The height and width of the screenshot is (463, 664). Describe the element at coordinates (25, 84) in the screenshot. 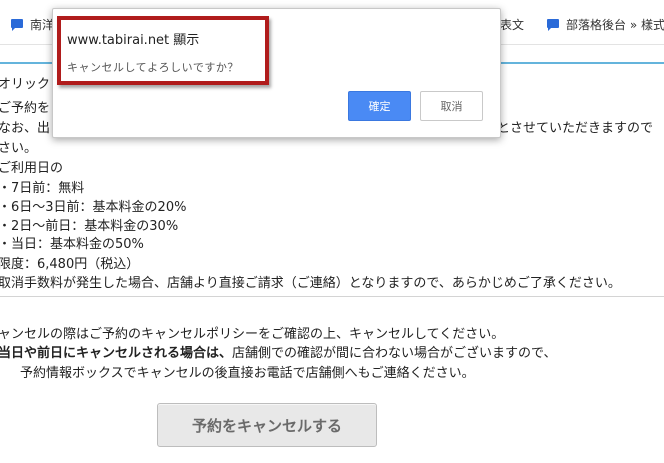

I see `section-title: オリック` at that location.